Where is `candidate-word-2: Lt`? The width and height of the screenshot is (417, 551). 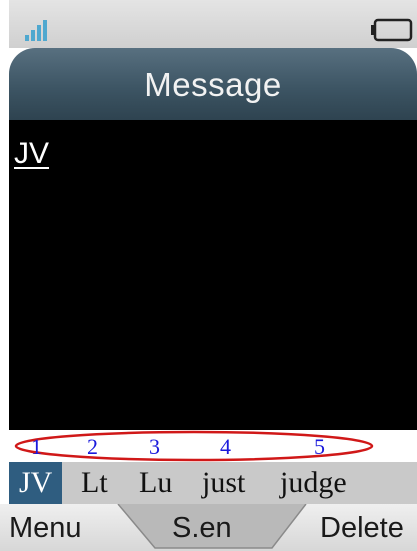
candidate-word-2: Lt is located at coordinates (94, 483).